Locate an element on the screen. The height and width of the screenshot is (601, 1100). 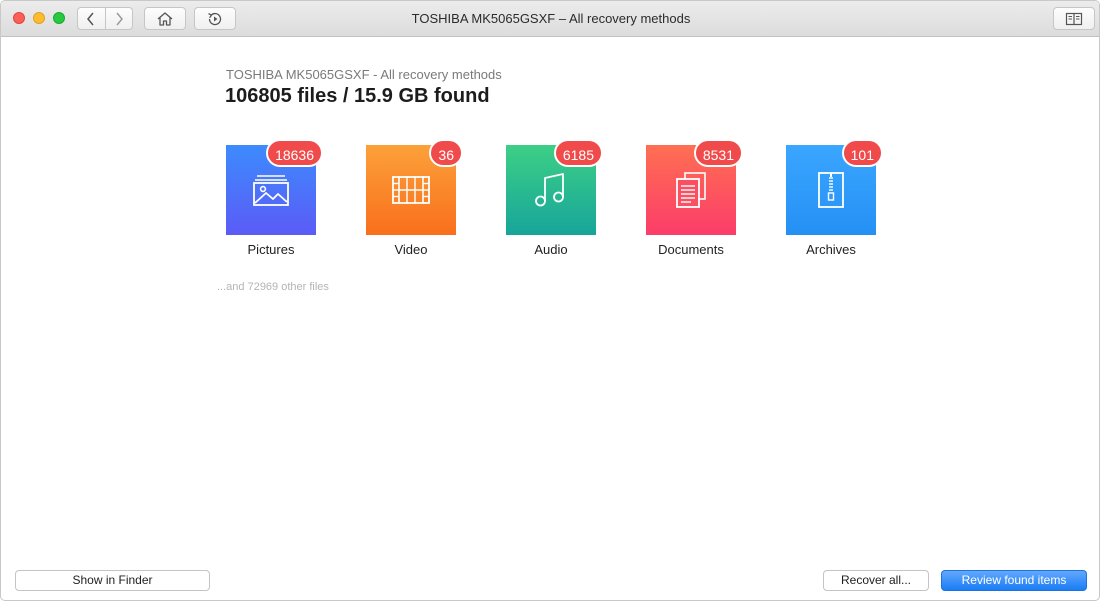
file-count-badge: 18636 is located at coordinates (294, 153).